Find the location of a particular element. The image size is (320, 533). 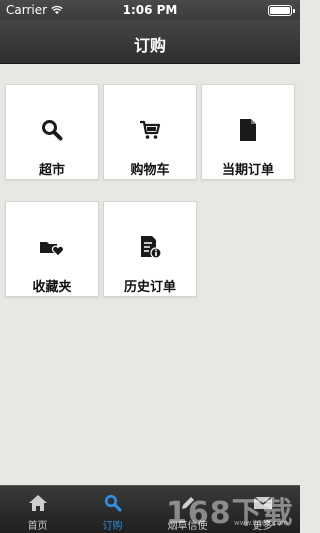

tab-home: 首页 is located at coordinates (37, 509).